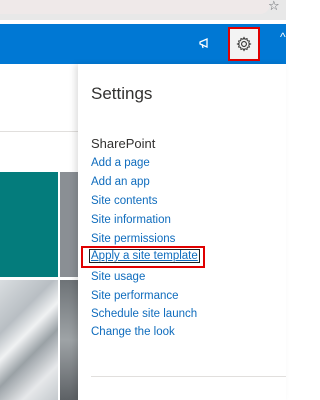 This screenshot has height=400, width=320. Describe the element at coordinates (29, 224) in the screenshot. I see `hero-tile-teal` at that location.